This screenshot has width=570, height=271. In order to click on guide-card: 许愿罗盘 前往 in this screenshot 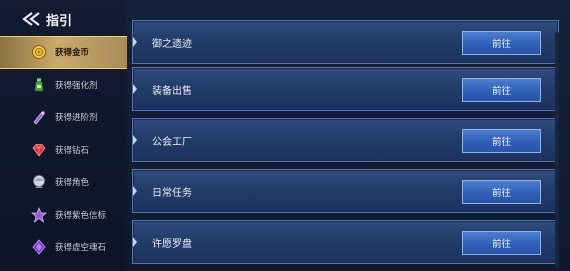, I will do `click(345, 242)`.